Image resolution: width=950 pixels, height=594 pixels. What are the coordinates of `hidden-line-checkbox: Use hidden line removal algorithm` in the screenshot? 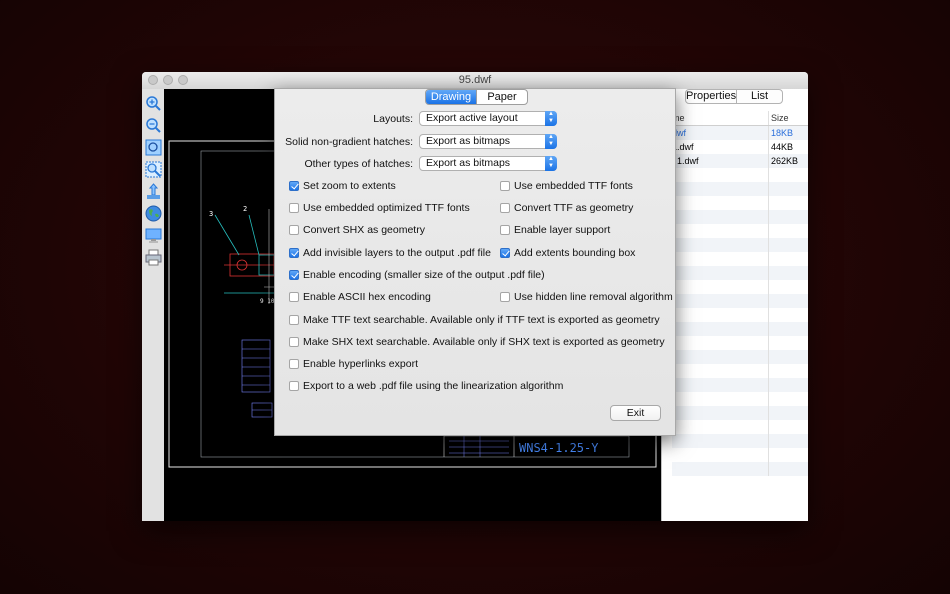 It's located at (586, 297).